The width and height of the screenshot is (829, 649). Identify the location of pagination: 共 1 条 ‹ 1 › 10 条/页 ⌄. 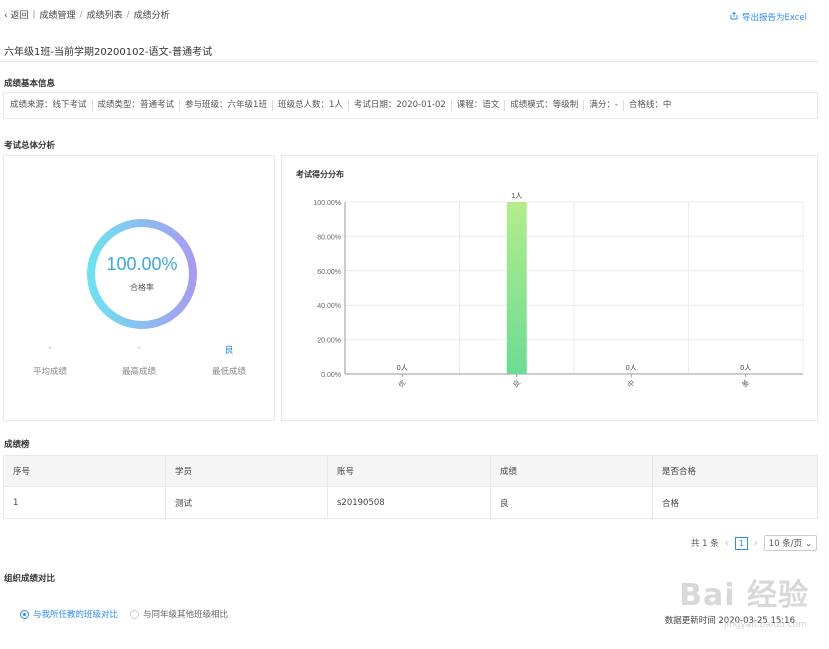
(754, 543).